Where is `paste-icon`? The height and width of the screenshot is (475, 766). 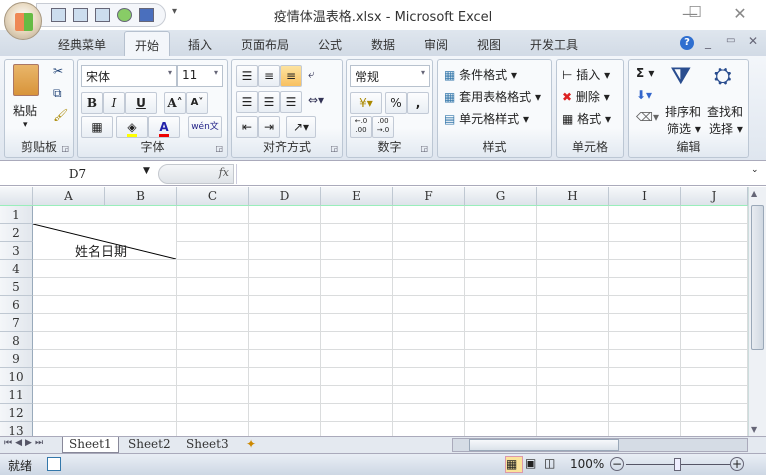
paste-icon is located at coordinates (26, 80).